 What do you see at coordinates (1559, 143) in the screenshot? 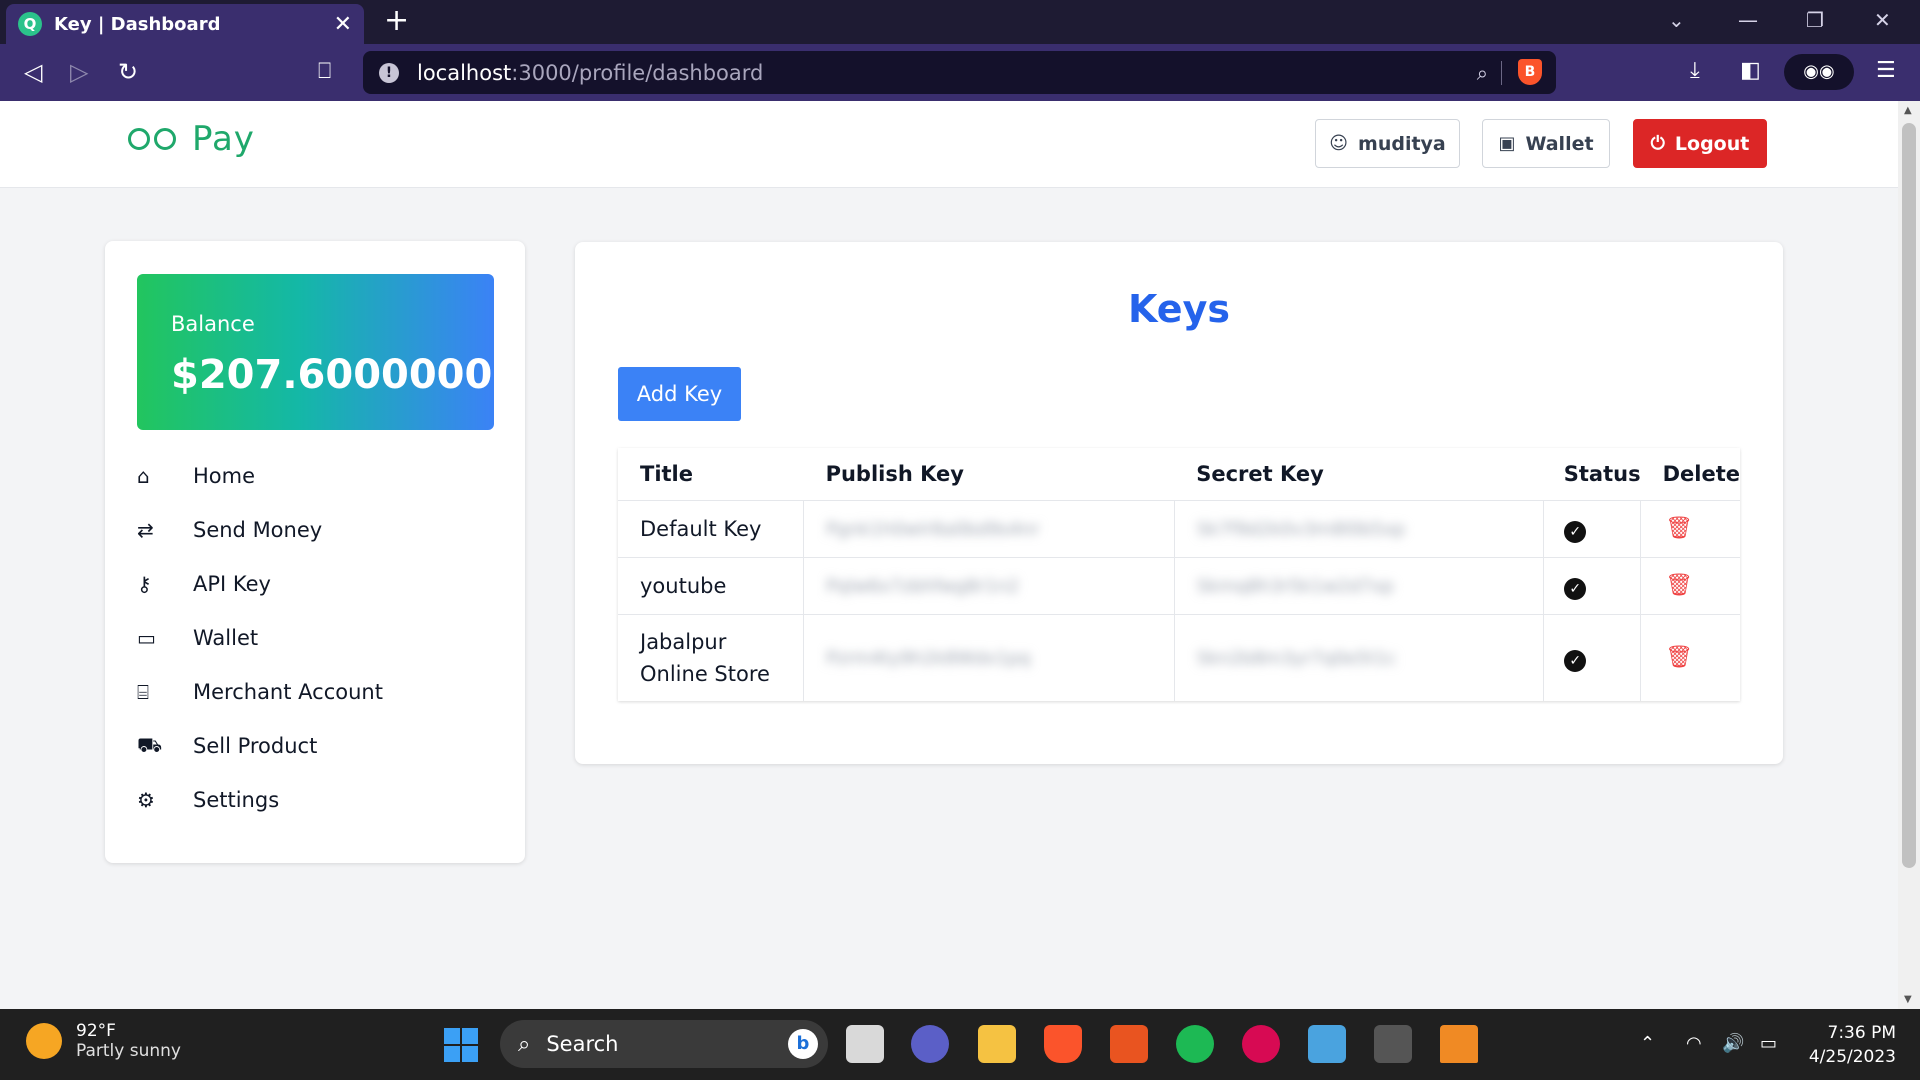
I see `wallet-button-label: Wallet` at bounding box center [1559, 143].